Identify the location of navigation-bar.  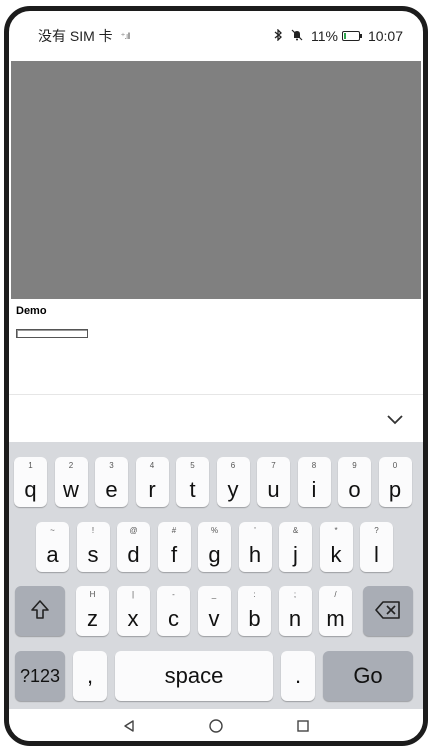
(216, 725).